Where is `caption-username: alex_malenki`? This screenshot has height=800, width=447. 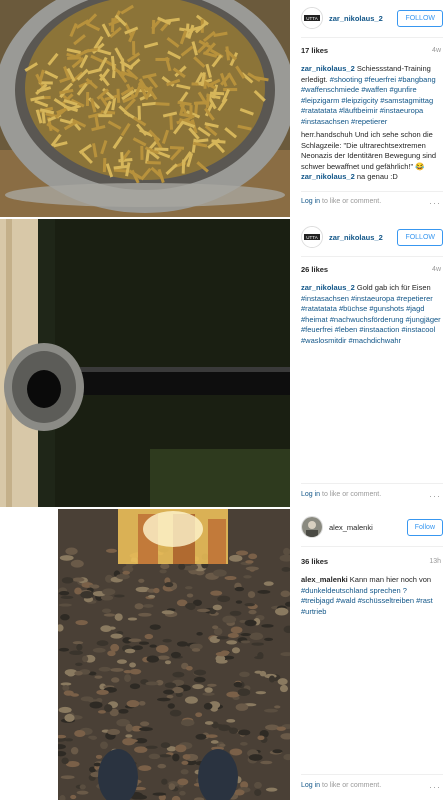 caption-username: alex_malenki is located at coordinates (324, 579).